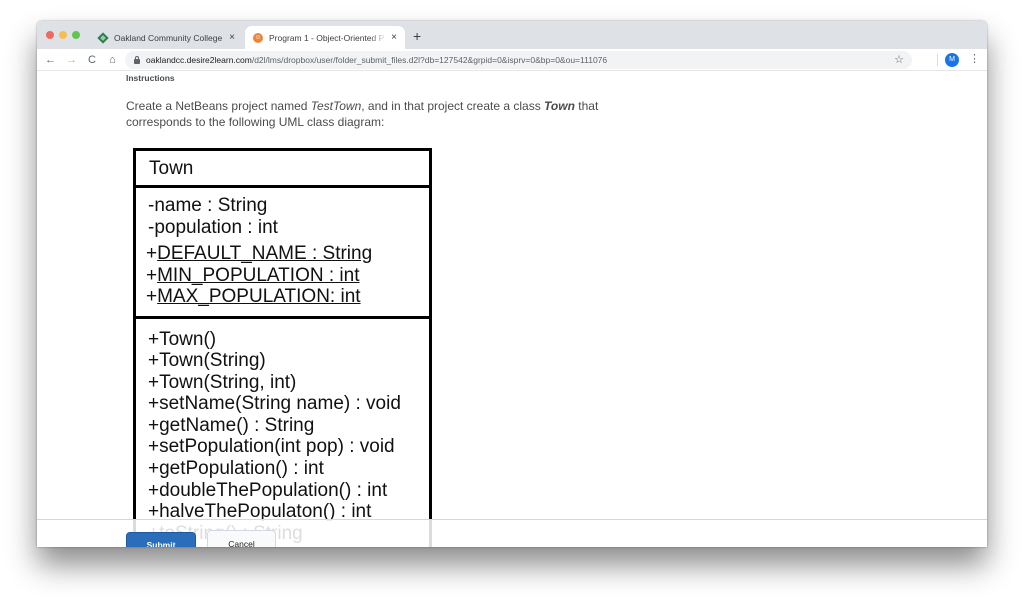 The image size is (1024, 600). I want to click on instructions-heading: Instructions, so click(150, 78).